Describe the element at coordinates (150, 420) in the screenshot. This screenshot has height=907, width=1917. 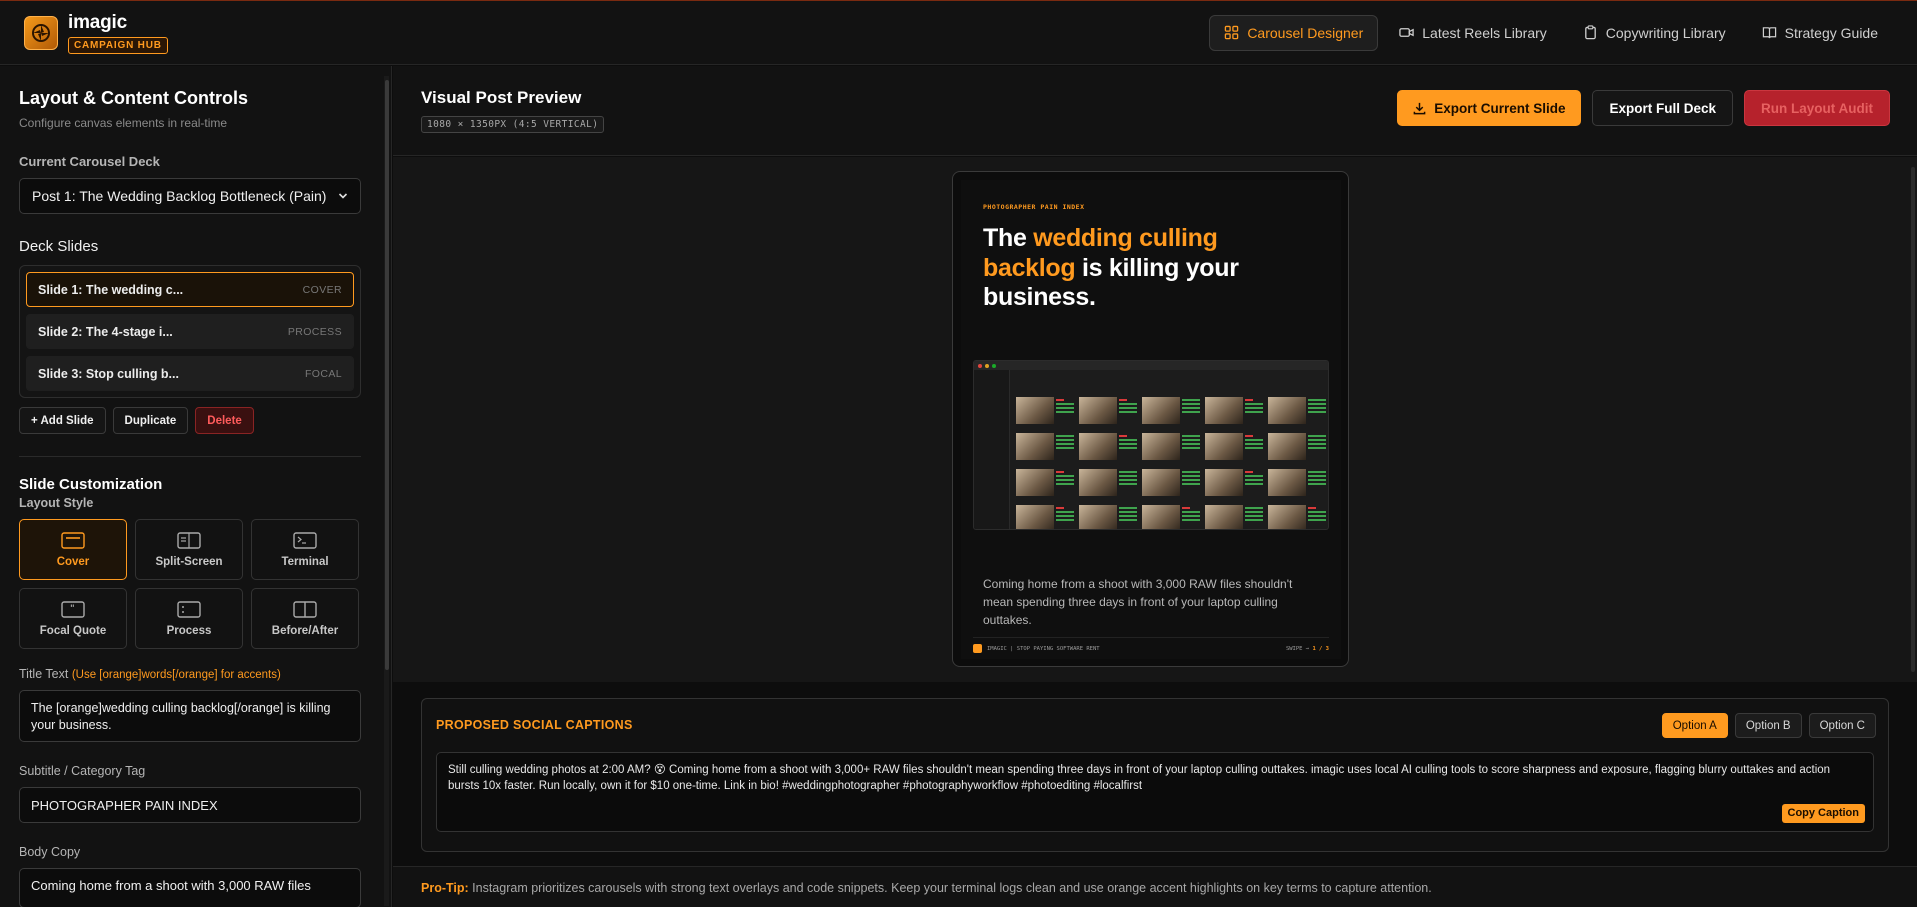
I see `duplicate-slide-button: Duplicate` at that location.